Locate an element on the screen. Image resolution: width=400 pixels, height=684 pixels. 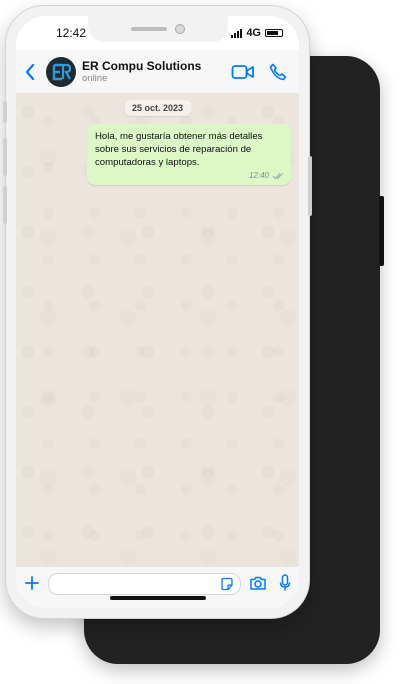
contact-info: ER Compu Solutions online is located at coordinates (149, 72).